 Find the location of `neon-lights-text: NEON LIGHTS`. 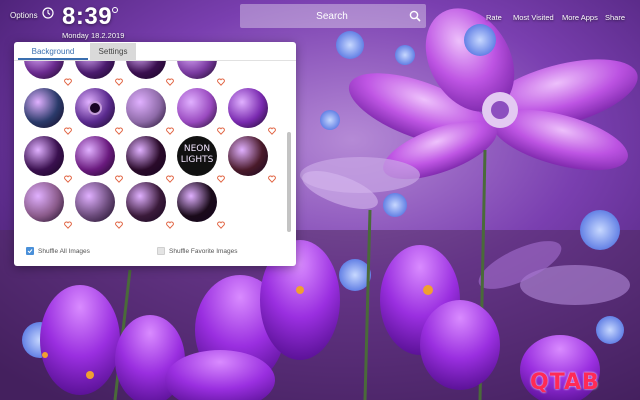

neon-lights-text: NEON LIGHTS is located at coordinates (197, 154).